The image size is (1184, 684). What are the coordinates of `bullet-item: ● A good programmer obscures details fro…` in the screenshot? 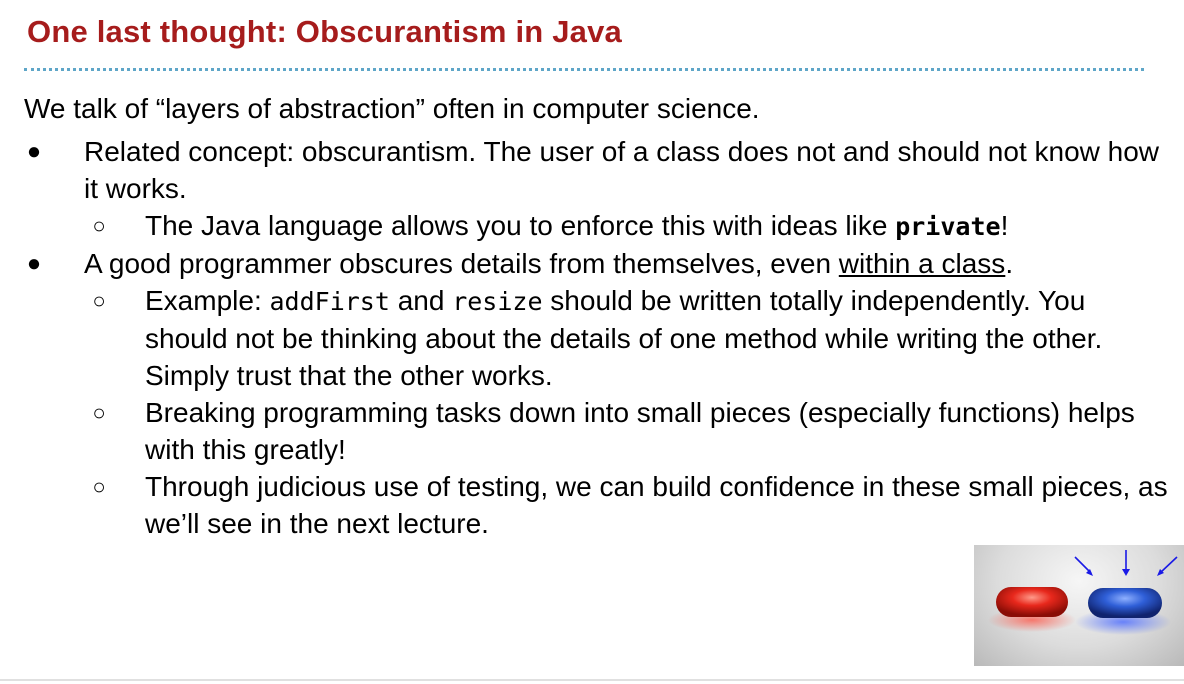 It's located at (600, 263).